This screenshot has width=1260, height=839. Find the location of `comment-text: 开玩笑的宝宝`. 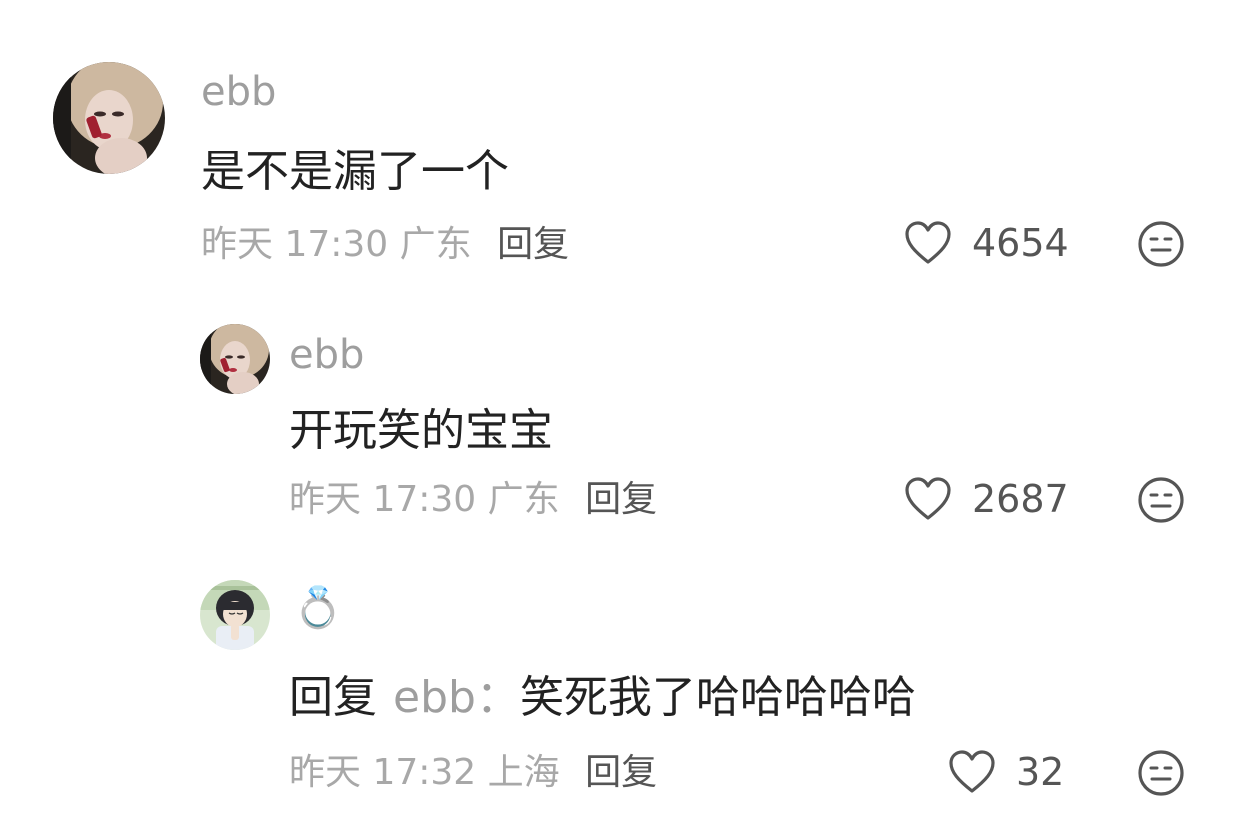

comment-text: 开玩笑的宝宝 is located at coordinates (421, 430).